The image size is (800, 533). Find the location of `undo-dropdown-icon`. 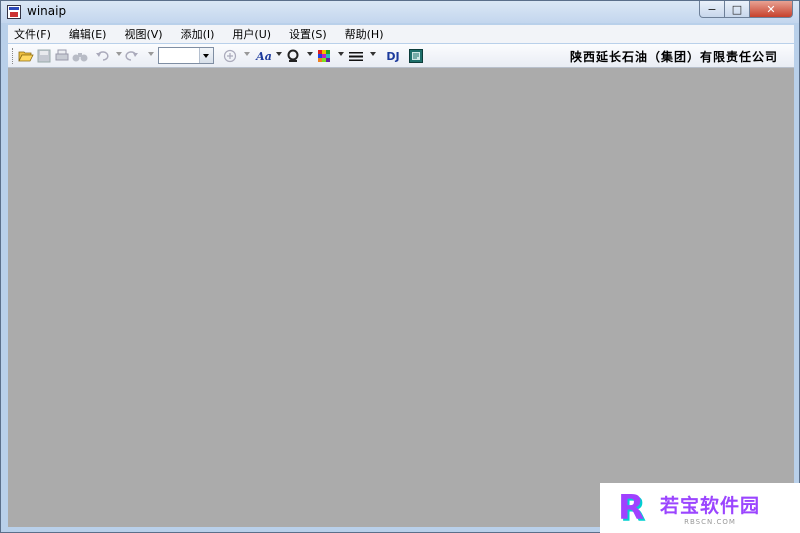

undo-dropdown-icon is located at coordinates (119, 54).